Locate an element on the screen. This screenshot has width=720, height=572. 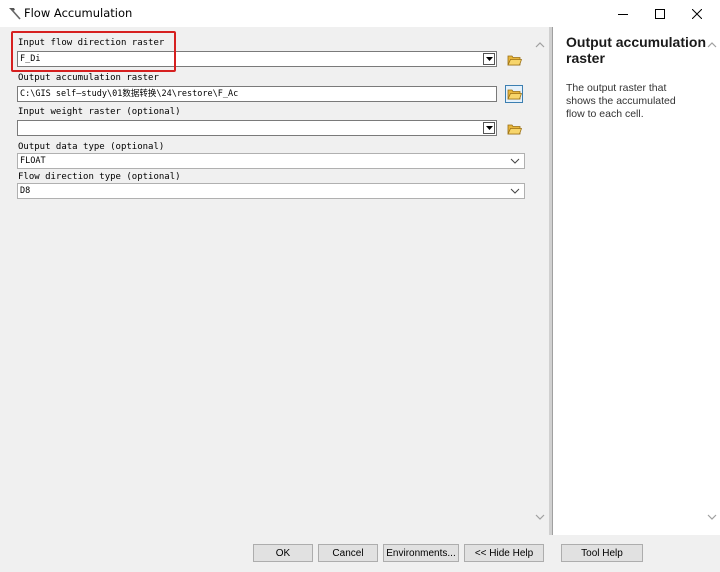
input-weight-dropdown is located at coordinates (489, 128).